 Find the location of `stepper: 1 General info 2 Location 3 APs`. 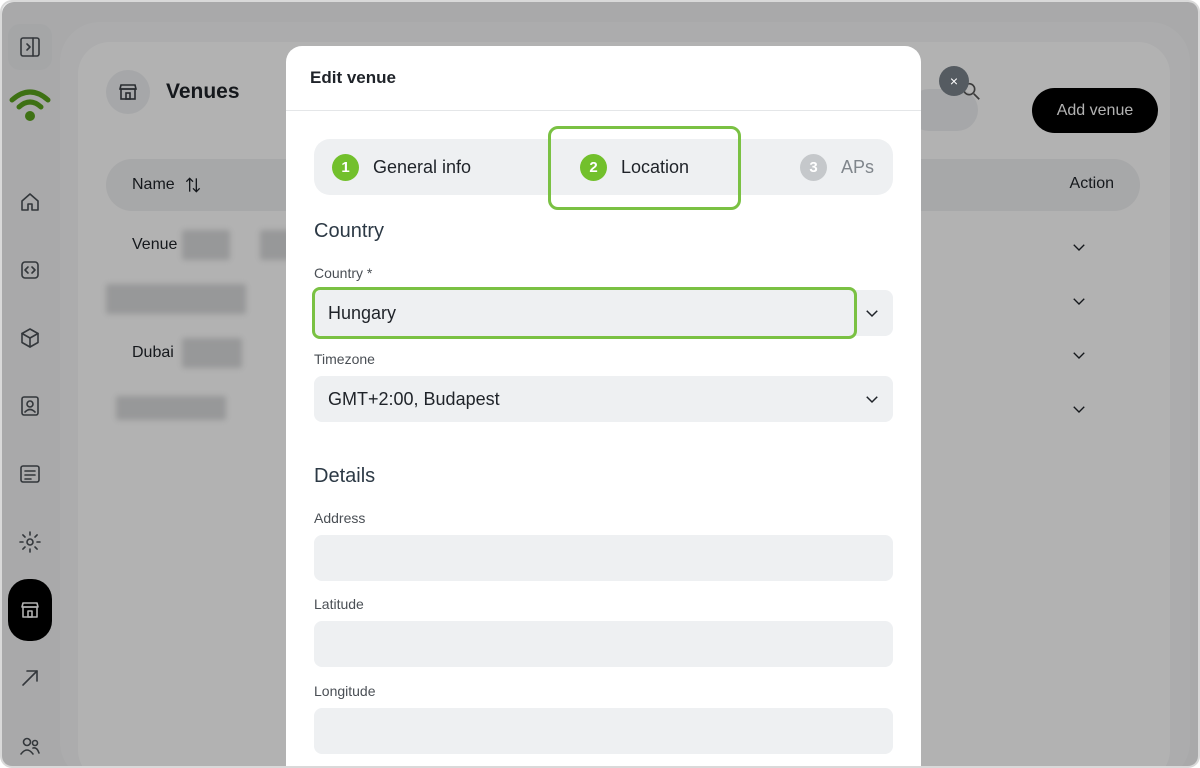

stepper: 1 General info 2 Location 3 APs is located at coordinates (603, 167).